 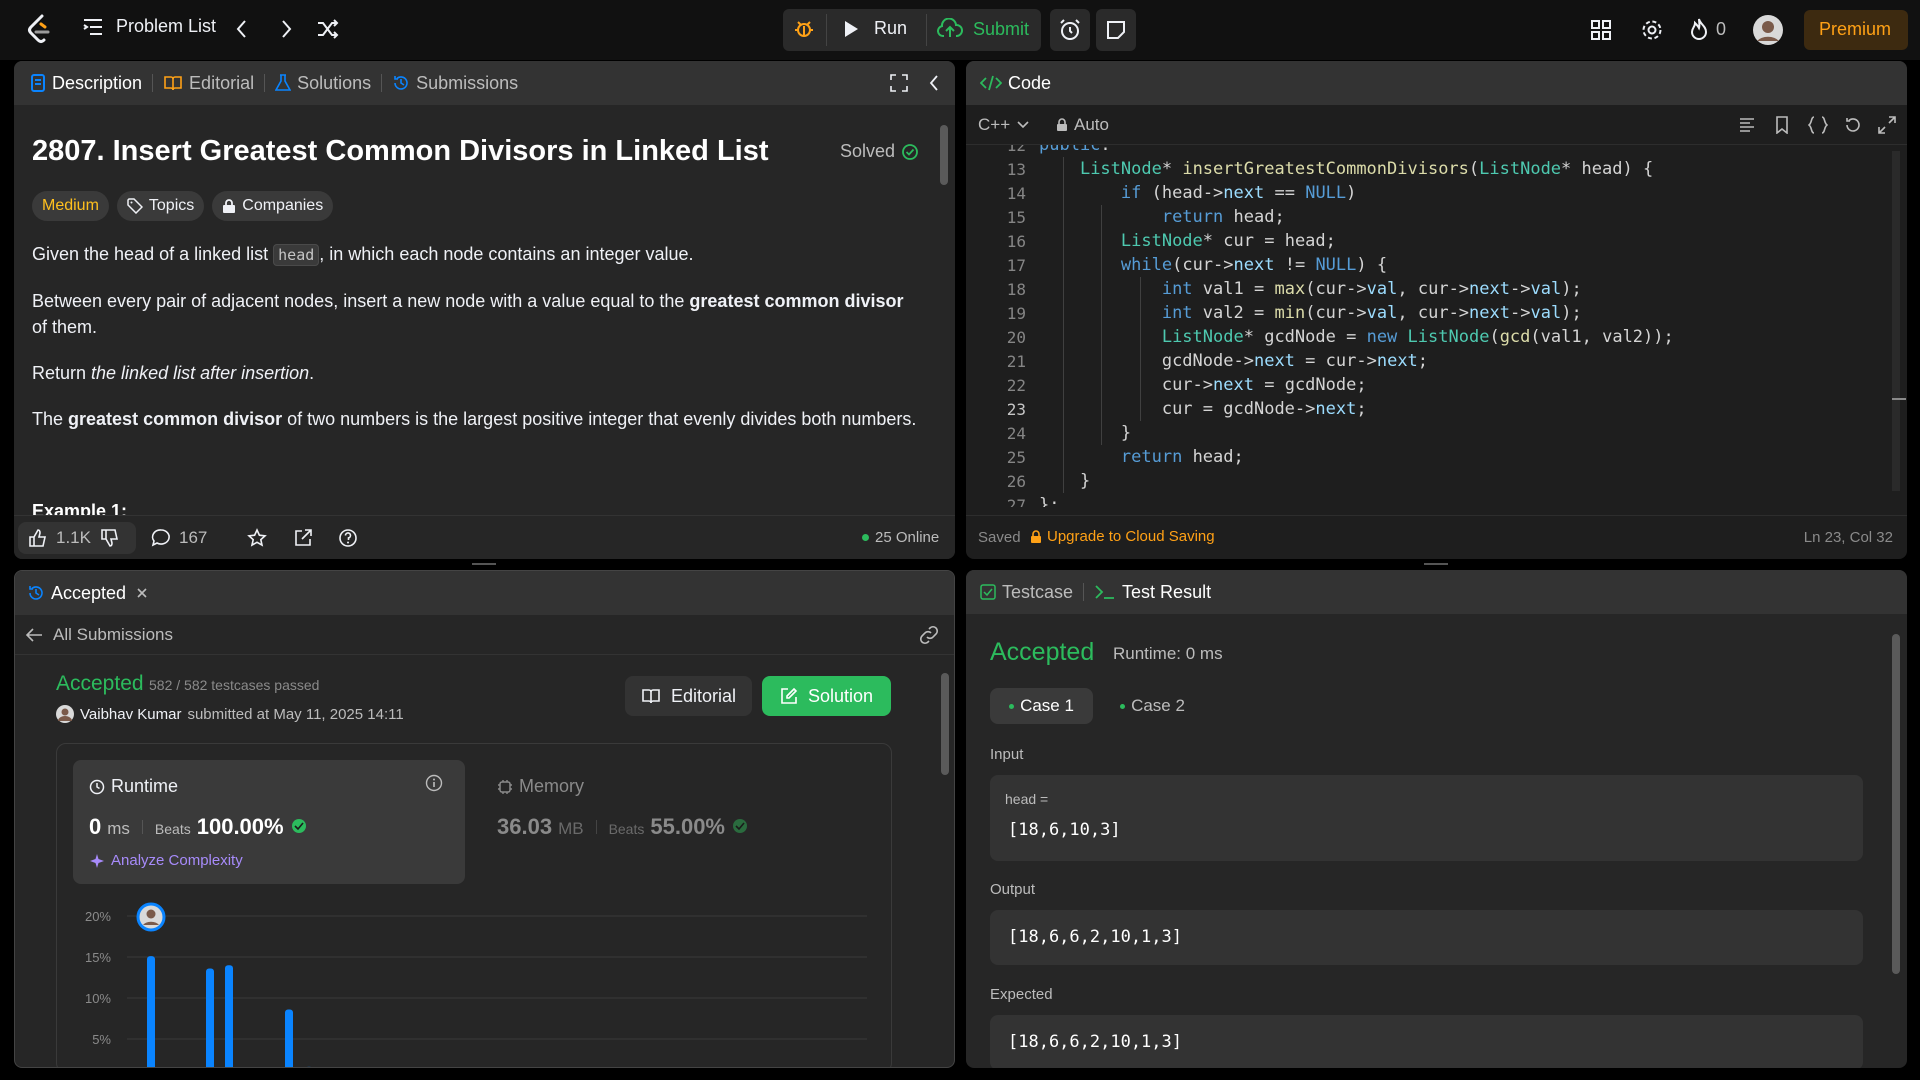 I want to click on output-label: Output, so click(x=1013, y=889).